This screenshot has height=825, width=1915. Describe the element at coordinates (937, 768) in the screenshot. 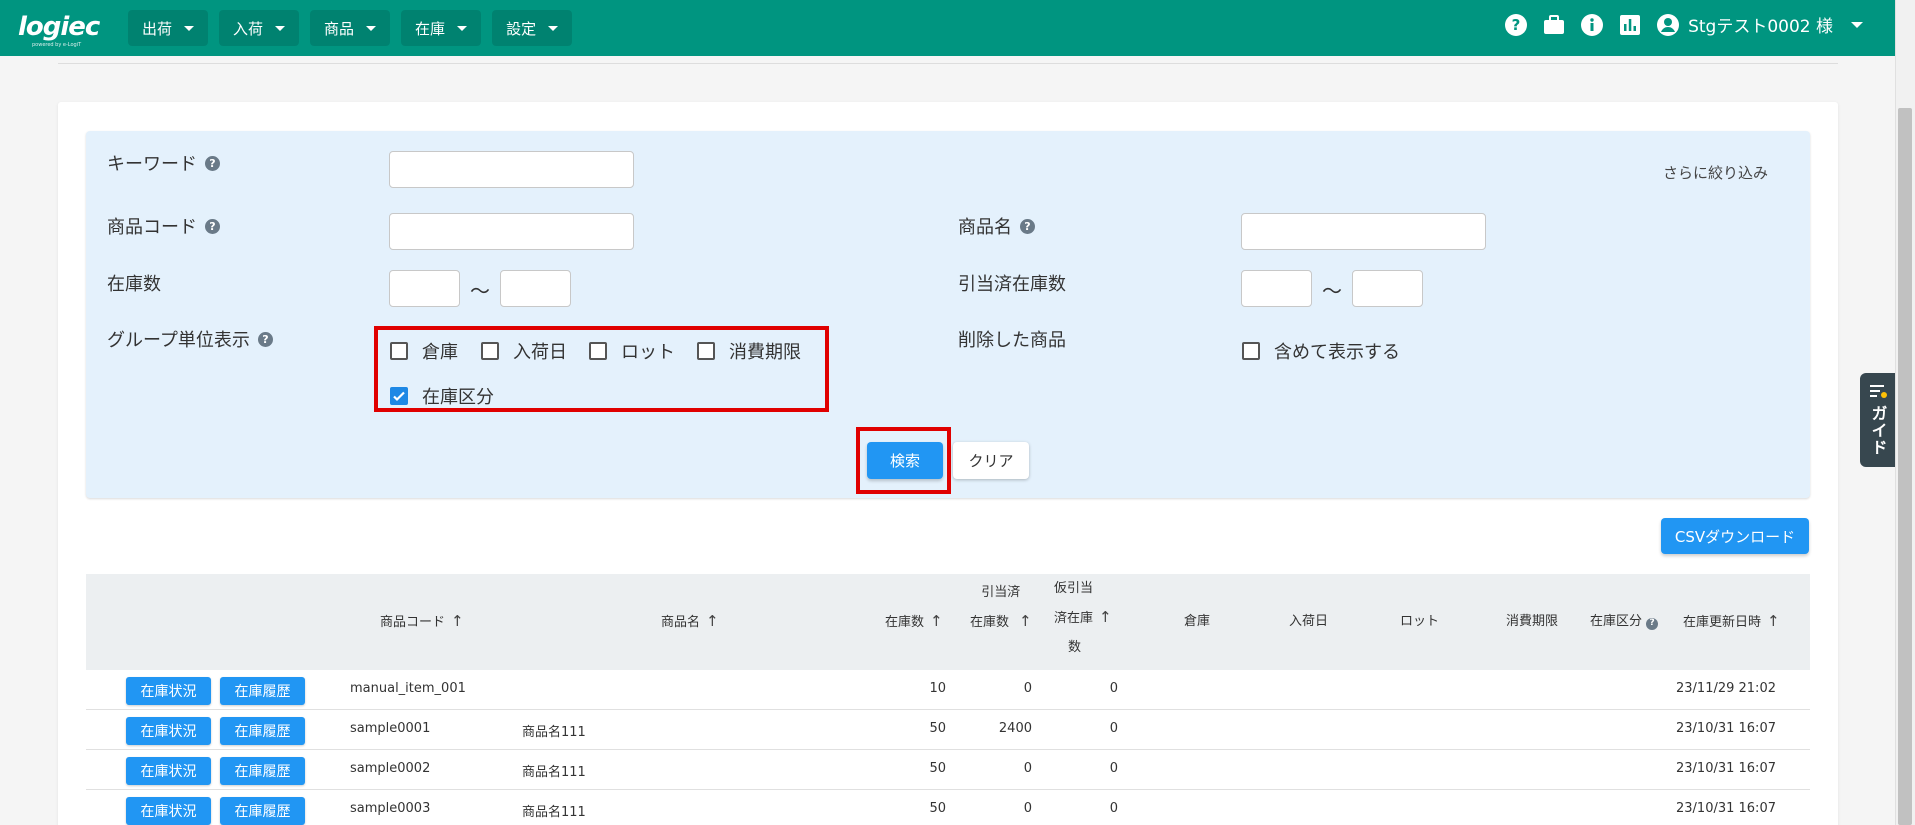

I see `cell-stock-qty: 50` at that location.